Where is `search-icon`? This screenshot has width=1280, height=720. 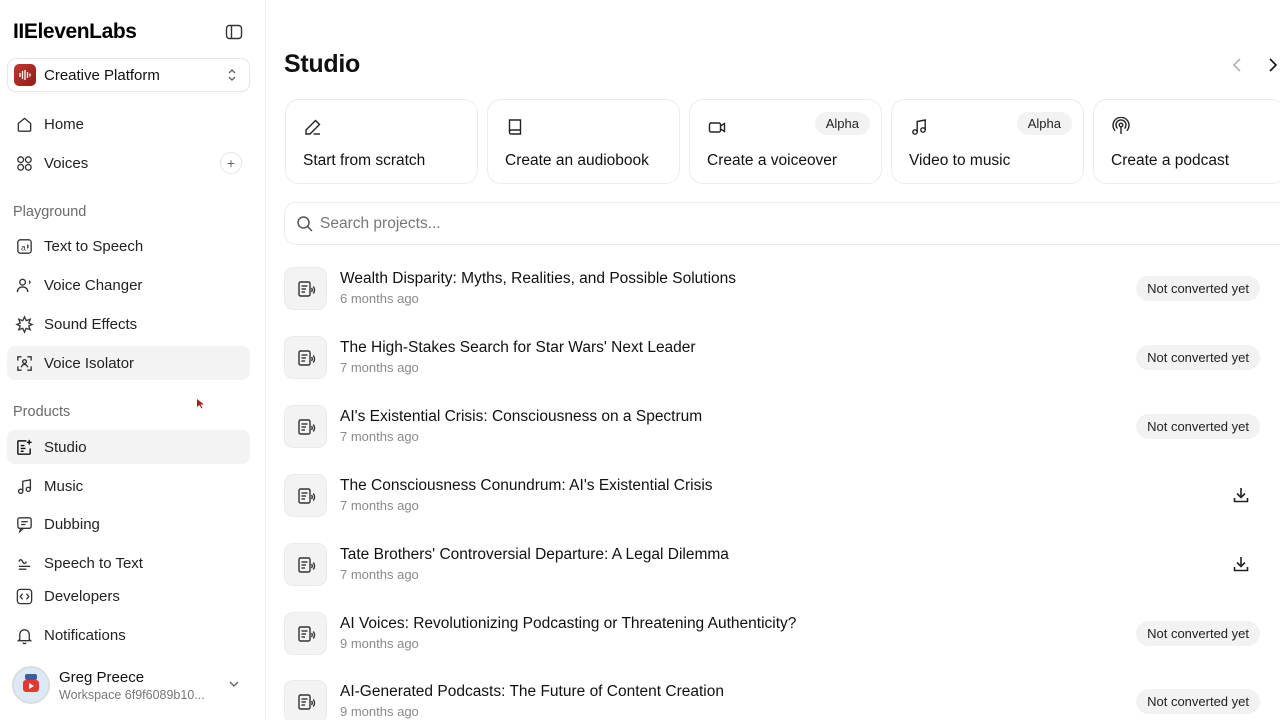
search-icon is located at coordinates (305, 224).